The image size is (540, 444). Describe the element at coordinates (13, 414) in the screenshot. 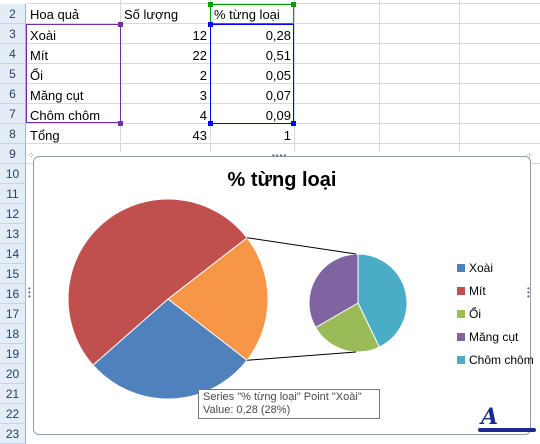

I see `row-header: 22` at that location.